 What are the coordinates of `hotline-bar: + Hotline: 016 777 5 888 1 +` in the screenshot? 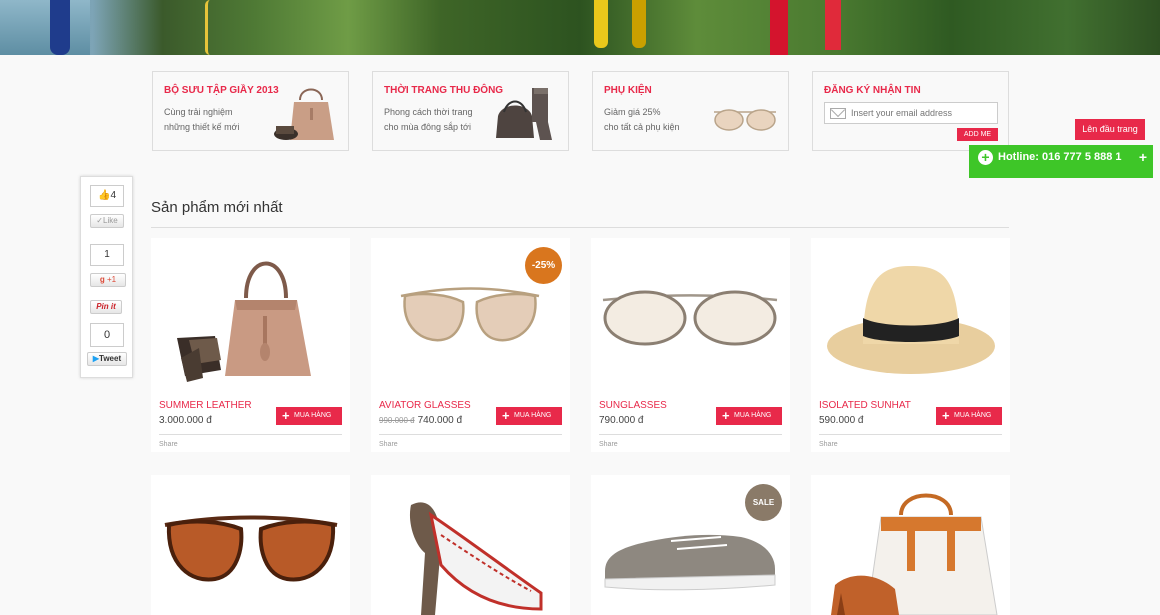 It's located at (1061, 161).